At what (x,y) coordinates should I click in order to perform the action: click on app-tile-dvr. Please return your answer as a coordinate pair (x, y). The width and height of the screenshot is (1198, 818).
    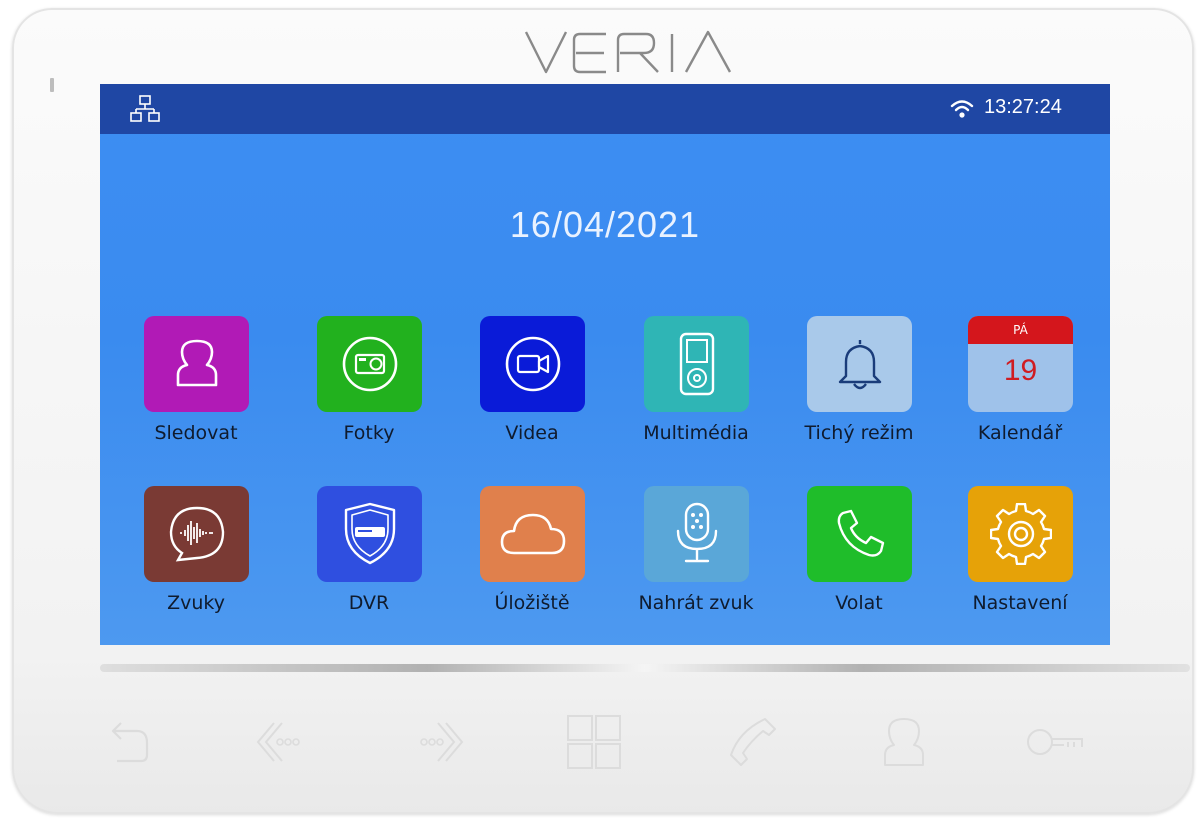
    Looking at the image, I should click on (369, 534).